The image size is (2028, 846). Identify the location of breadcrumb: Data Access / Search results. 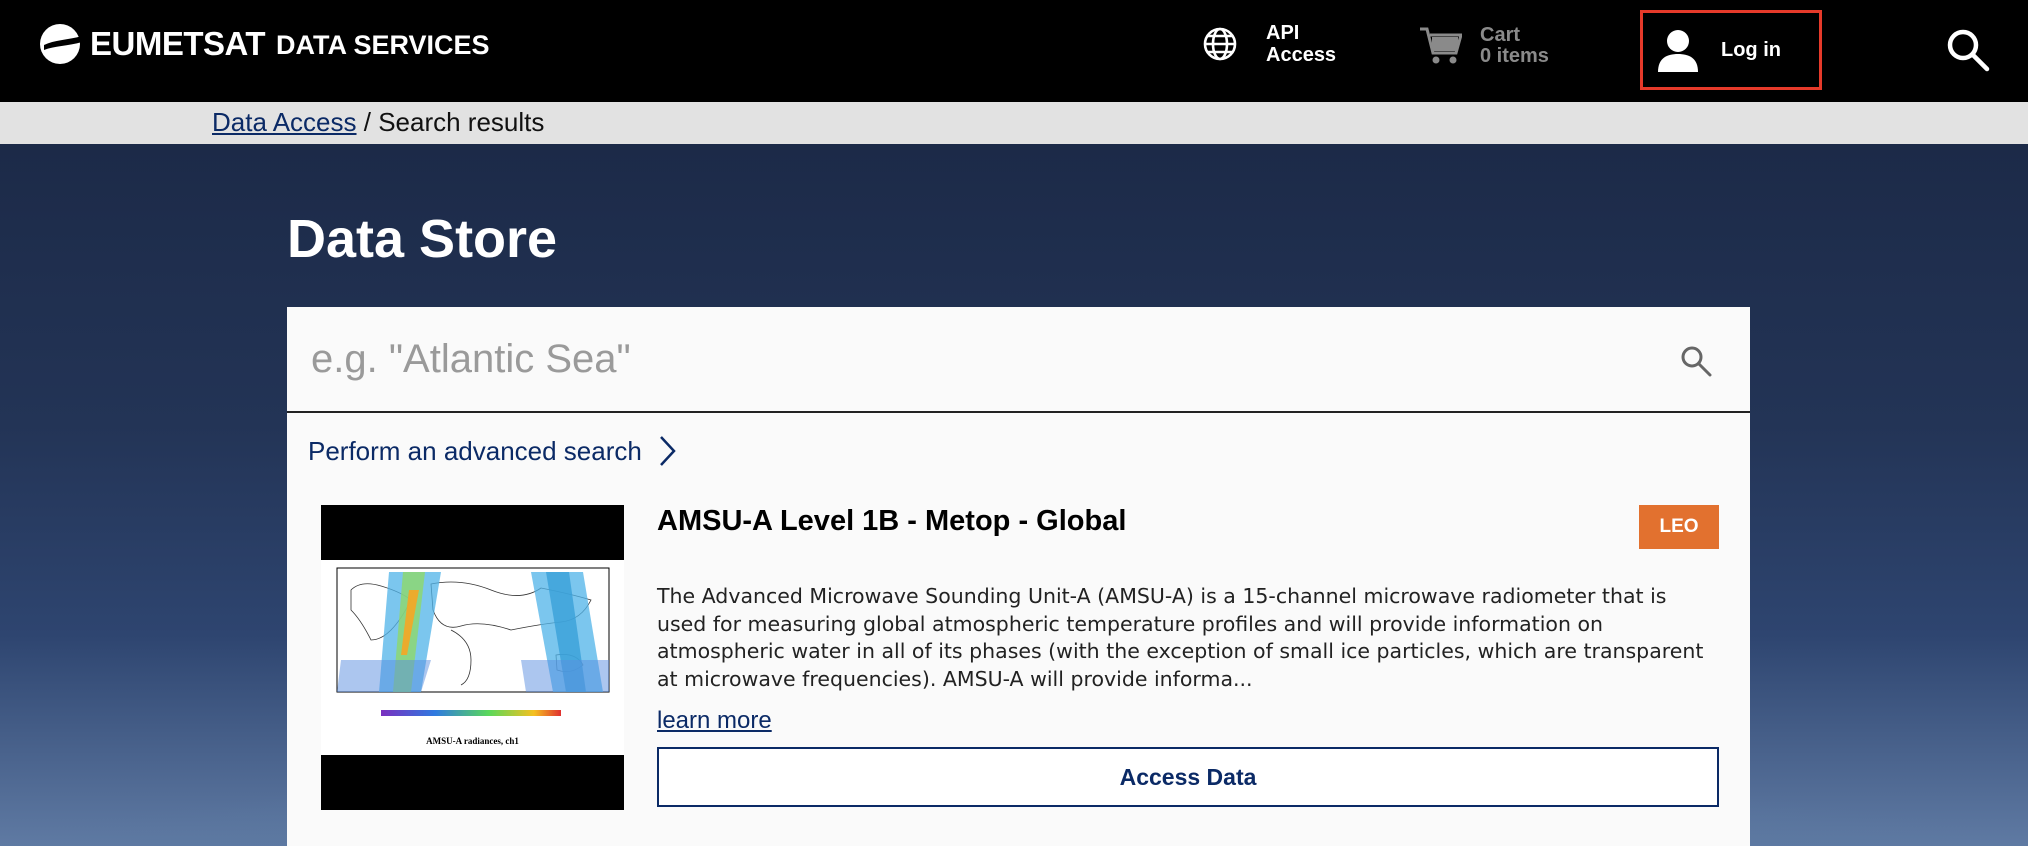
(1014, 123).